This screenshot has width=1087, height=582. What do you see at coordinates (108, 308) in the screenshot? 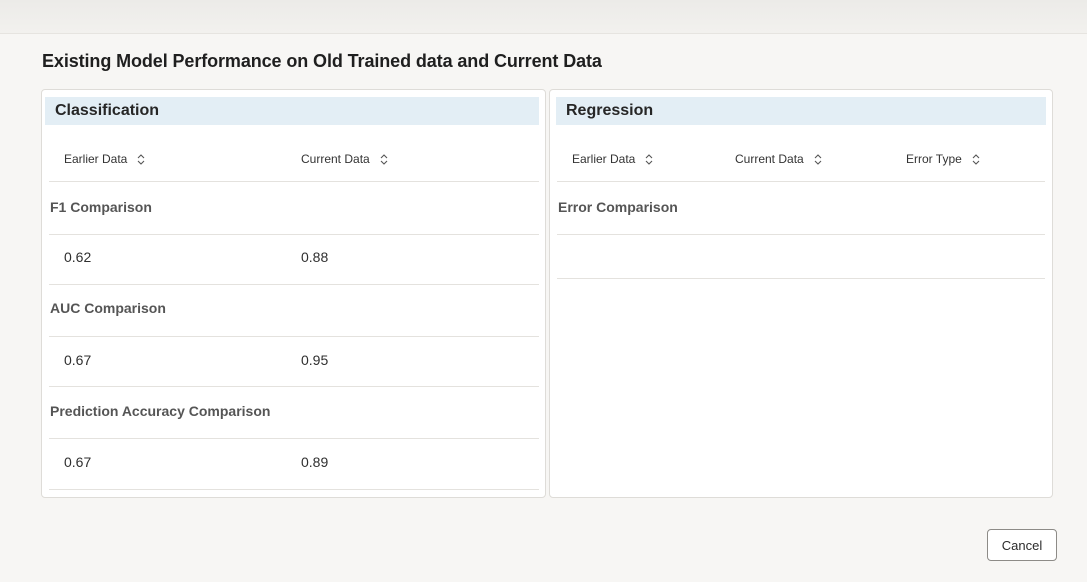
I see `group-label-auc: AUC Comparison` at bounding box center [108, 308].